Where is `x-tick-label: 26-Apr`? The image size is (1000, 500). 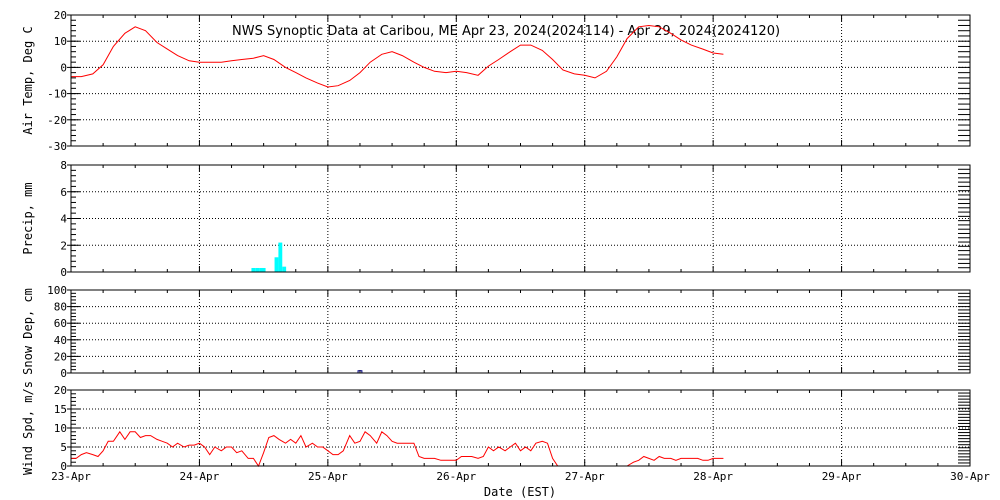 x-tick-label: 26-Apr is located at coordinates (456, 476).